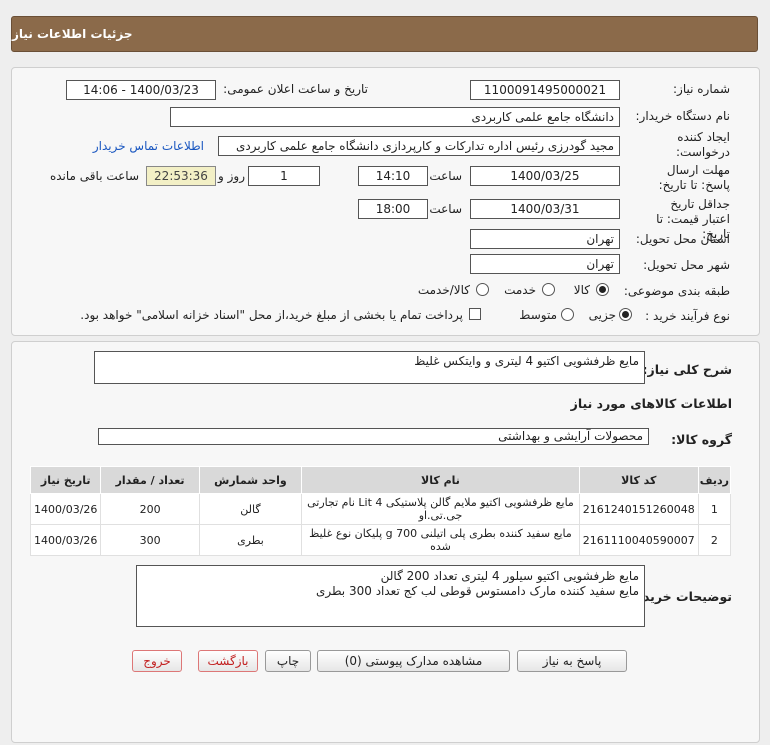 Image resolution: width=770 pixels, height=745 pixels. Describe the element at coordinates (231, 176) in the screenshot. I see `days-label: روز و` at that location.